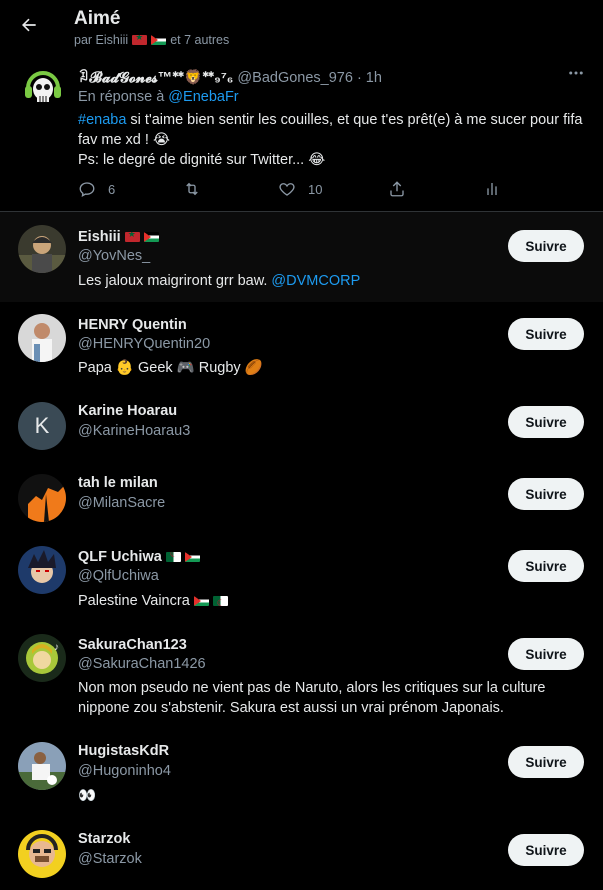 This screenshot has height=890, width=603. What do you see at coordinates (301, 855) in the screenshot?
I see `user-list-item: Starzok @Starzok Suivre` at bounding box center [301, 855].